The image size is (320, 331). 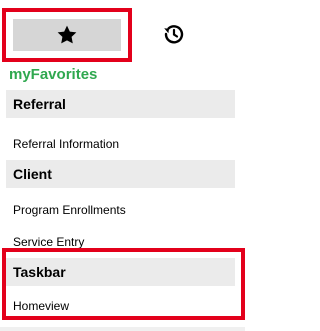 What do you see at coordinates (66, 144) in the screenshot?
I see `link-referral-information: Referral Information` at bounding box center [66, 144].